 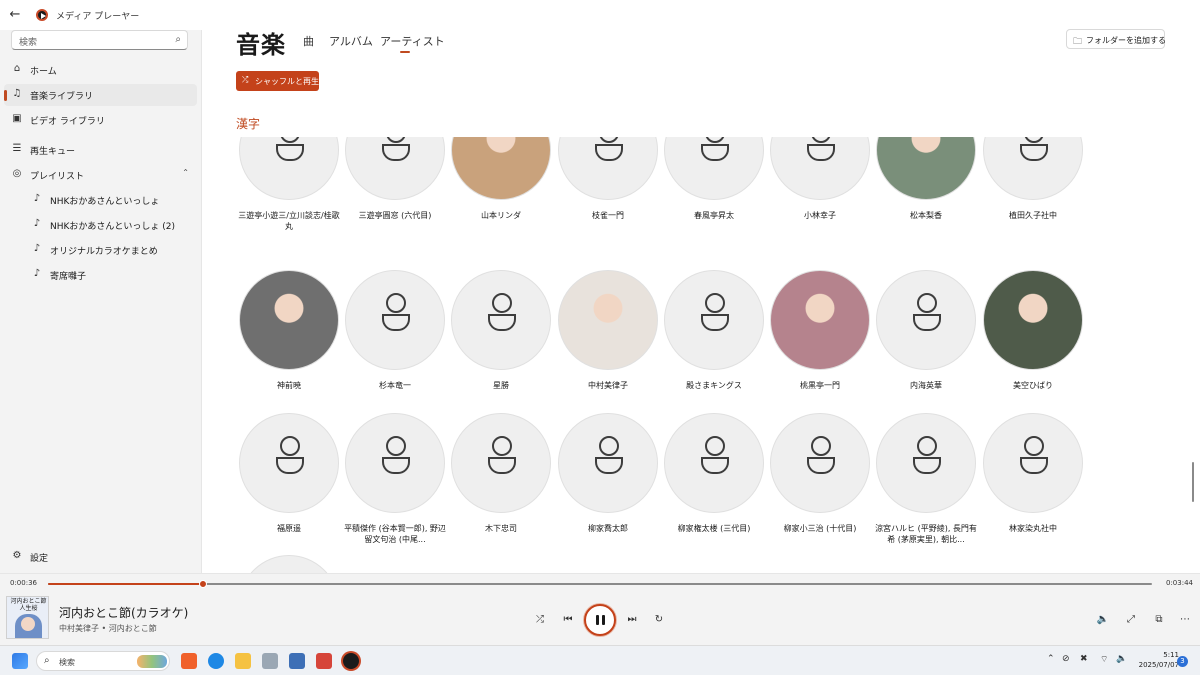 What do you see at coordinates (1159, 620) in the screenshot?
I see `mini-player-icon: ⧉` at bounding box center [1159, 620].